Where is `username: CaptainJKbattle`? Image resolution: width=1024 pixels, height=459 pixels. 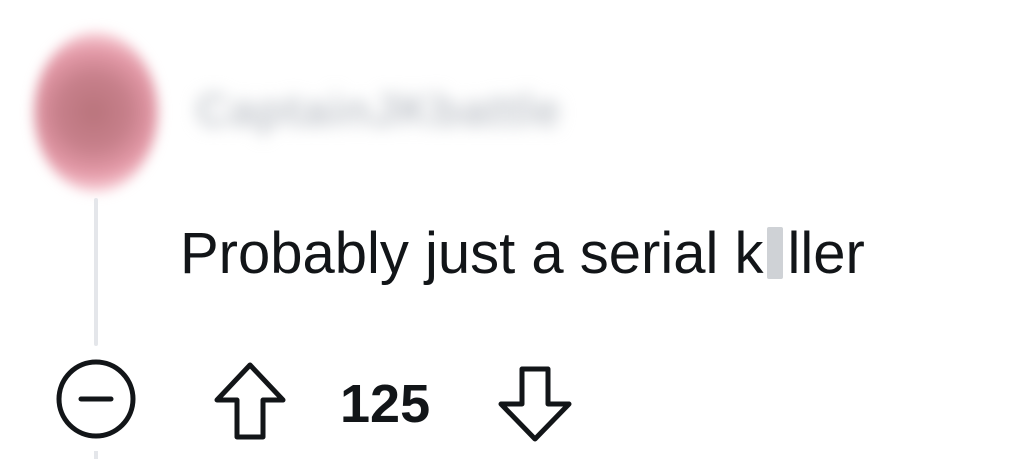 username: CaptainJKbattle is located at coordinates (378, 110).